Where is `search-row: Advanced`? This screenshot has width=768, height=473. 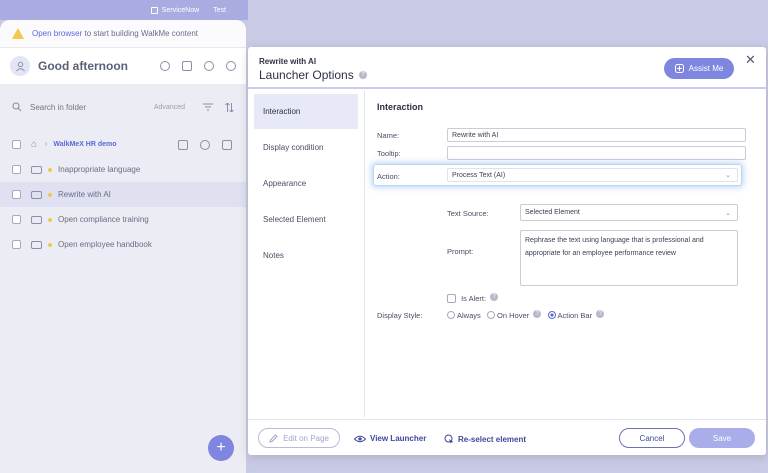
search-row: Advanced is located at coordinates (123, 107).